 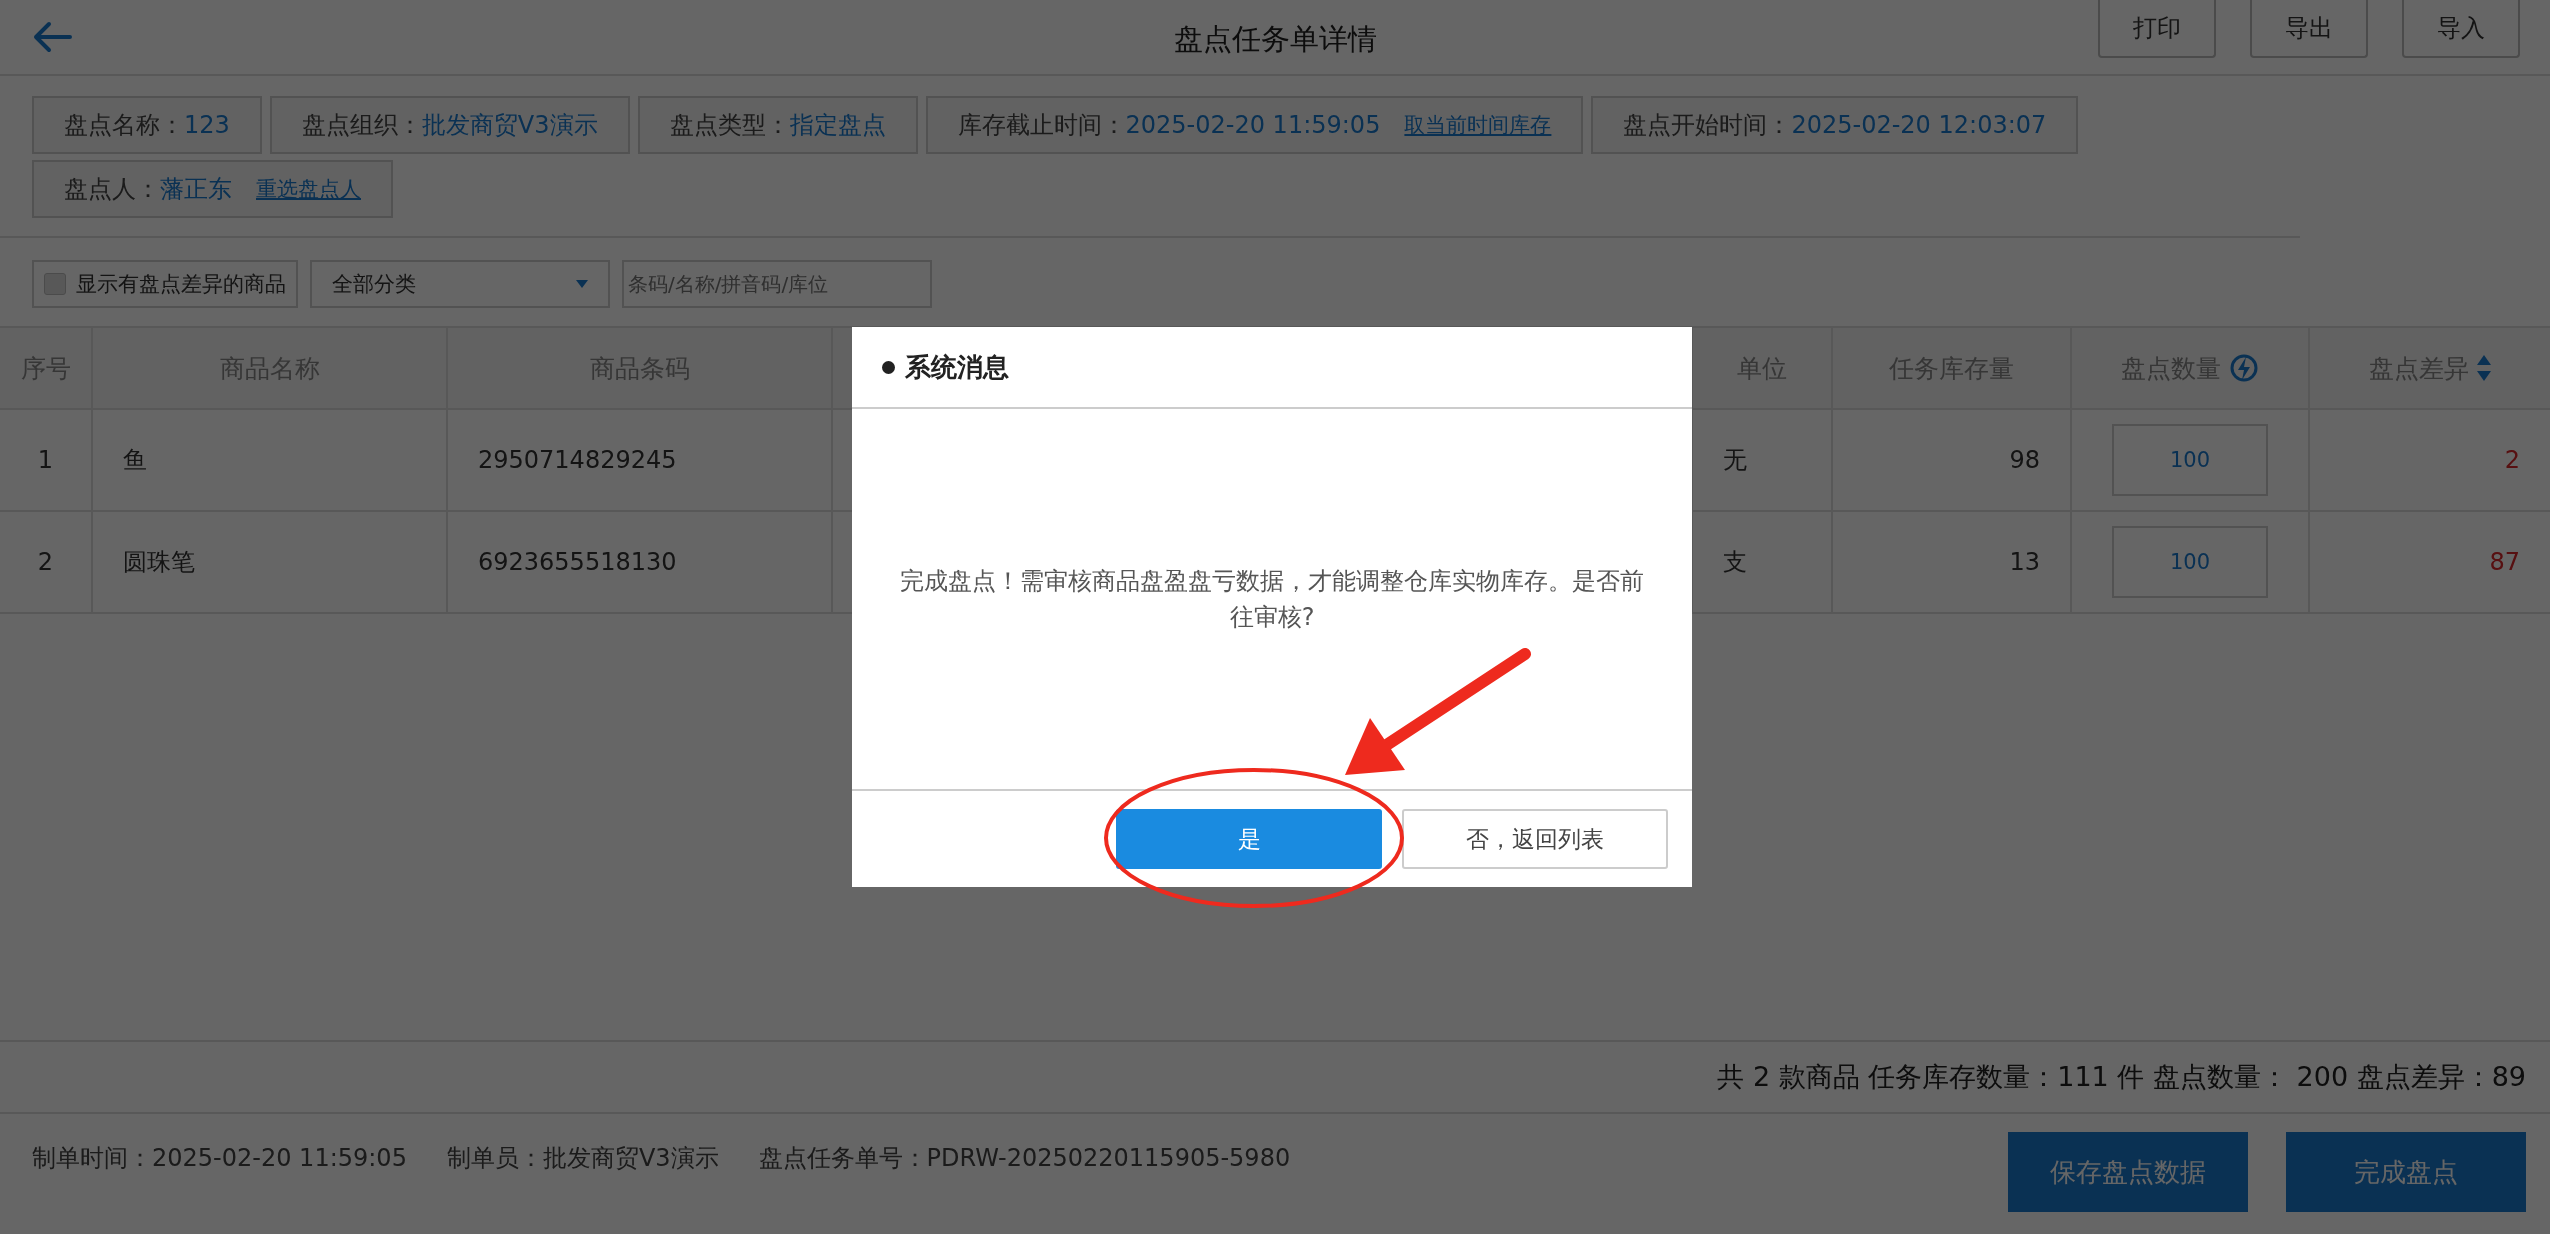 I want to click on field-link: 重选盘点人, so click(x=308, y=189).